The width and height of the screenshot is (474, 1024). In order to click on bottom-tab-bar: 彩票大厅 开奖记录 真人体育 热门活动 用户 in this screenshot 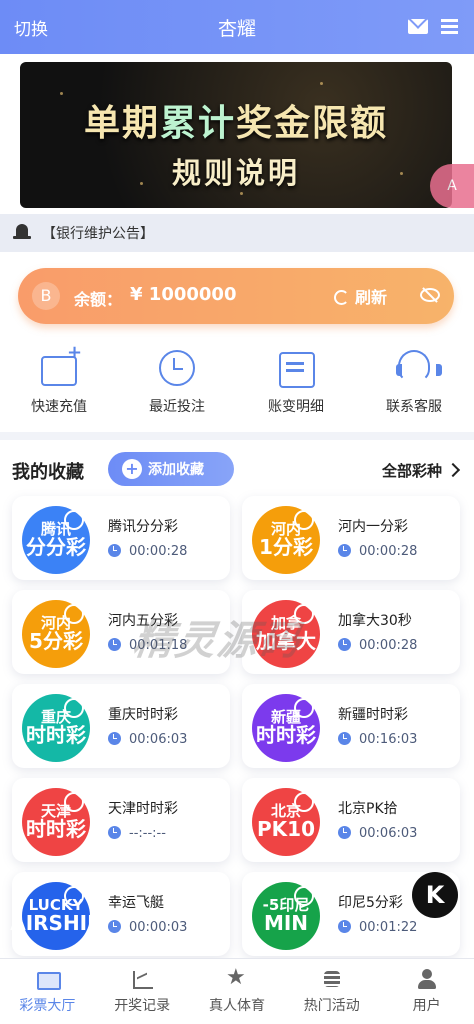, I will do `click(237, 991)`.